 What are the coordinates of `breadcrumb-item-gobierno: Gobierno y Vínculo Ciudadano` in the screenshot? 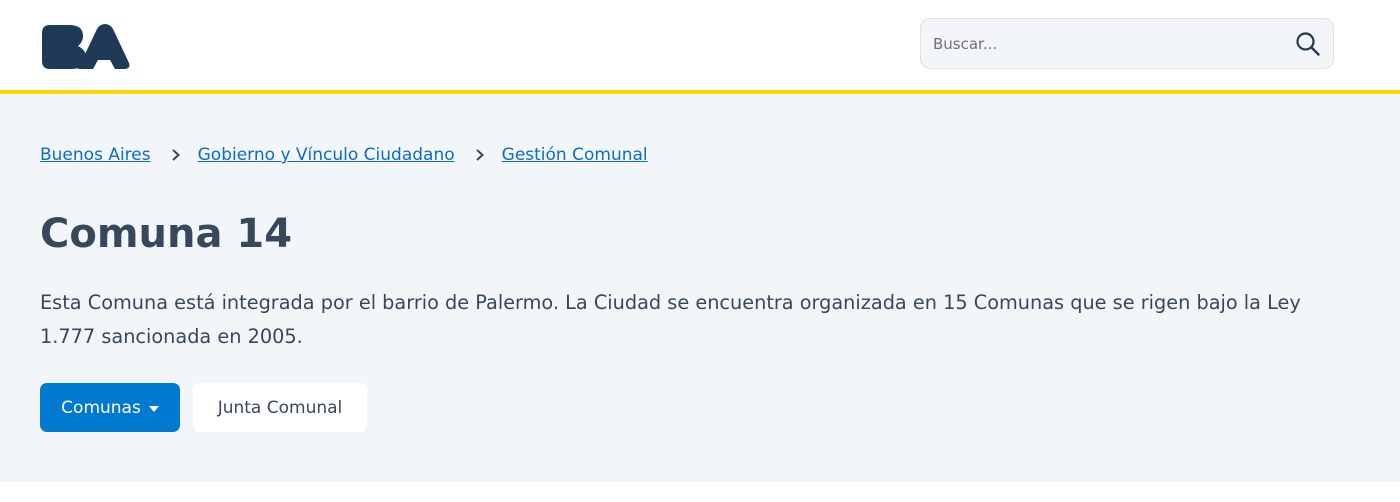 It's located at (326, 155).